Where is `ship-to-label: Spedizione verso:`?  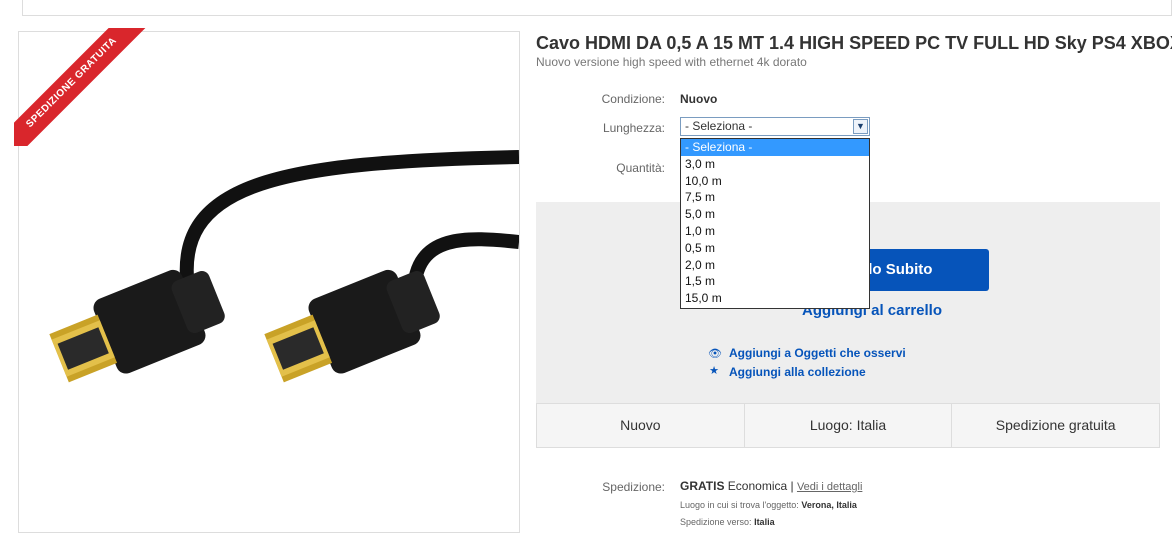 ship-to-label: Spedizione verso: is located at coordinates (716, 522).